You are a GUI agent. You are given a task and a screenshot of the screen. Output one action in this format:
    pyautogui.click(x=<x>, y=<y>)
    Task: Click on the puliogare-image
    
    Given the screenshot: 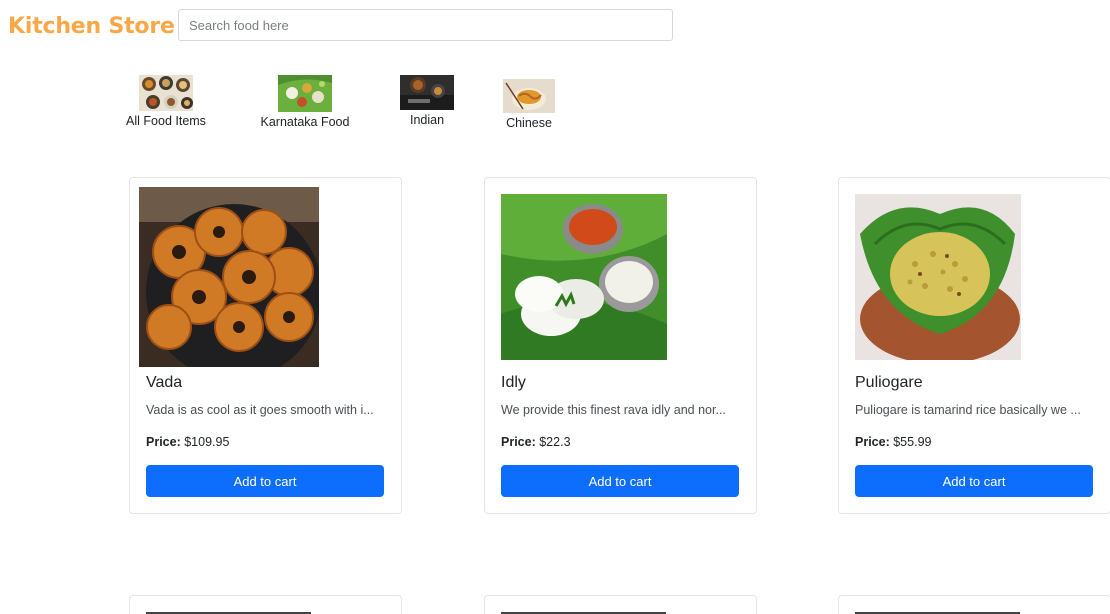 What is the action you would take?
    pyautogui.click(x=938, y=277)
    